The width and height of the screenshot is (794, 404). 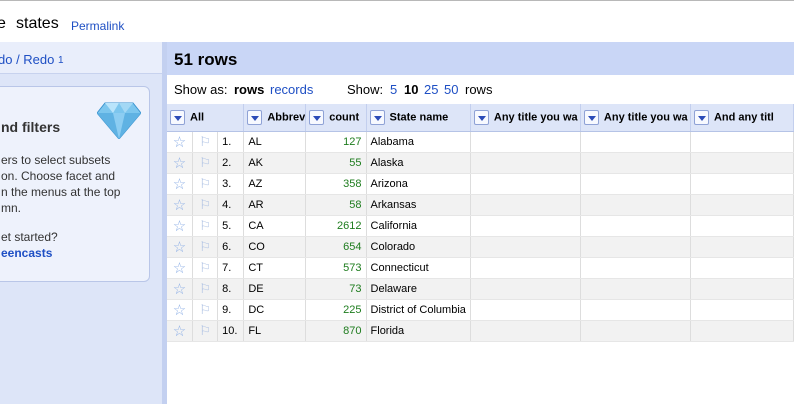 I want to click on column-header-count: count, so click(x=336, y=118).